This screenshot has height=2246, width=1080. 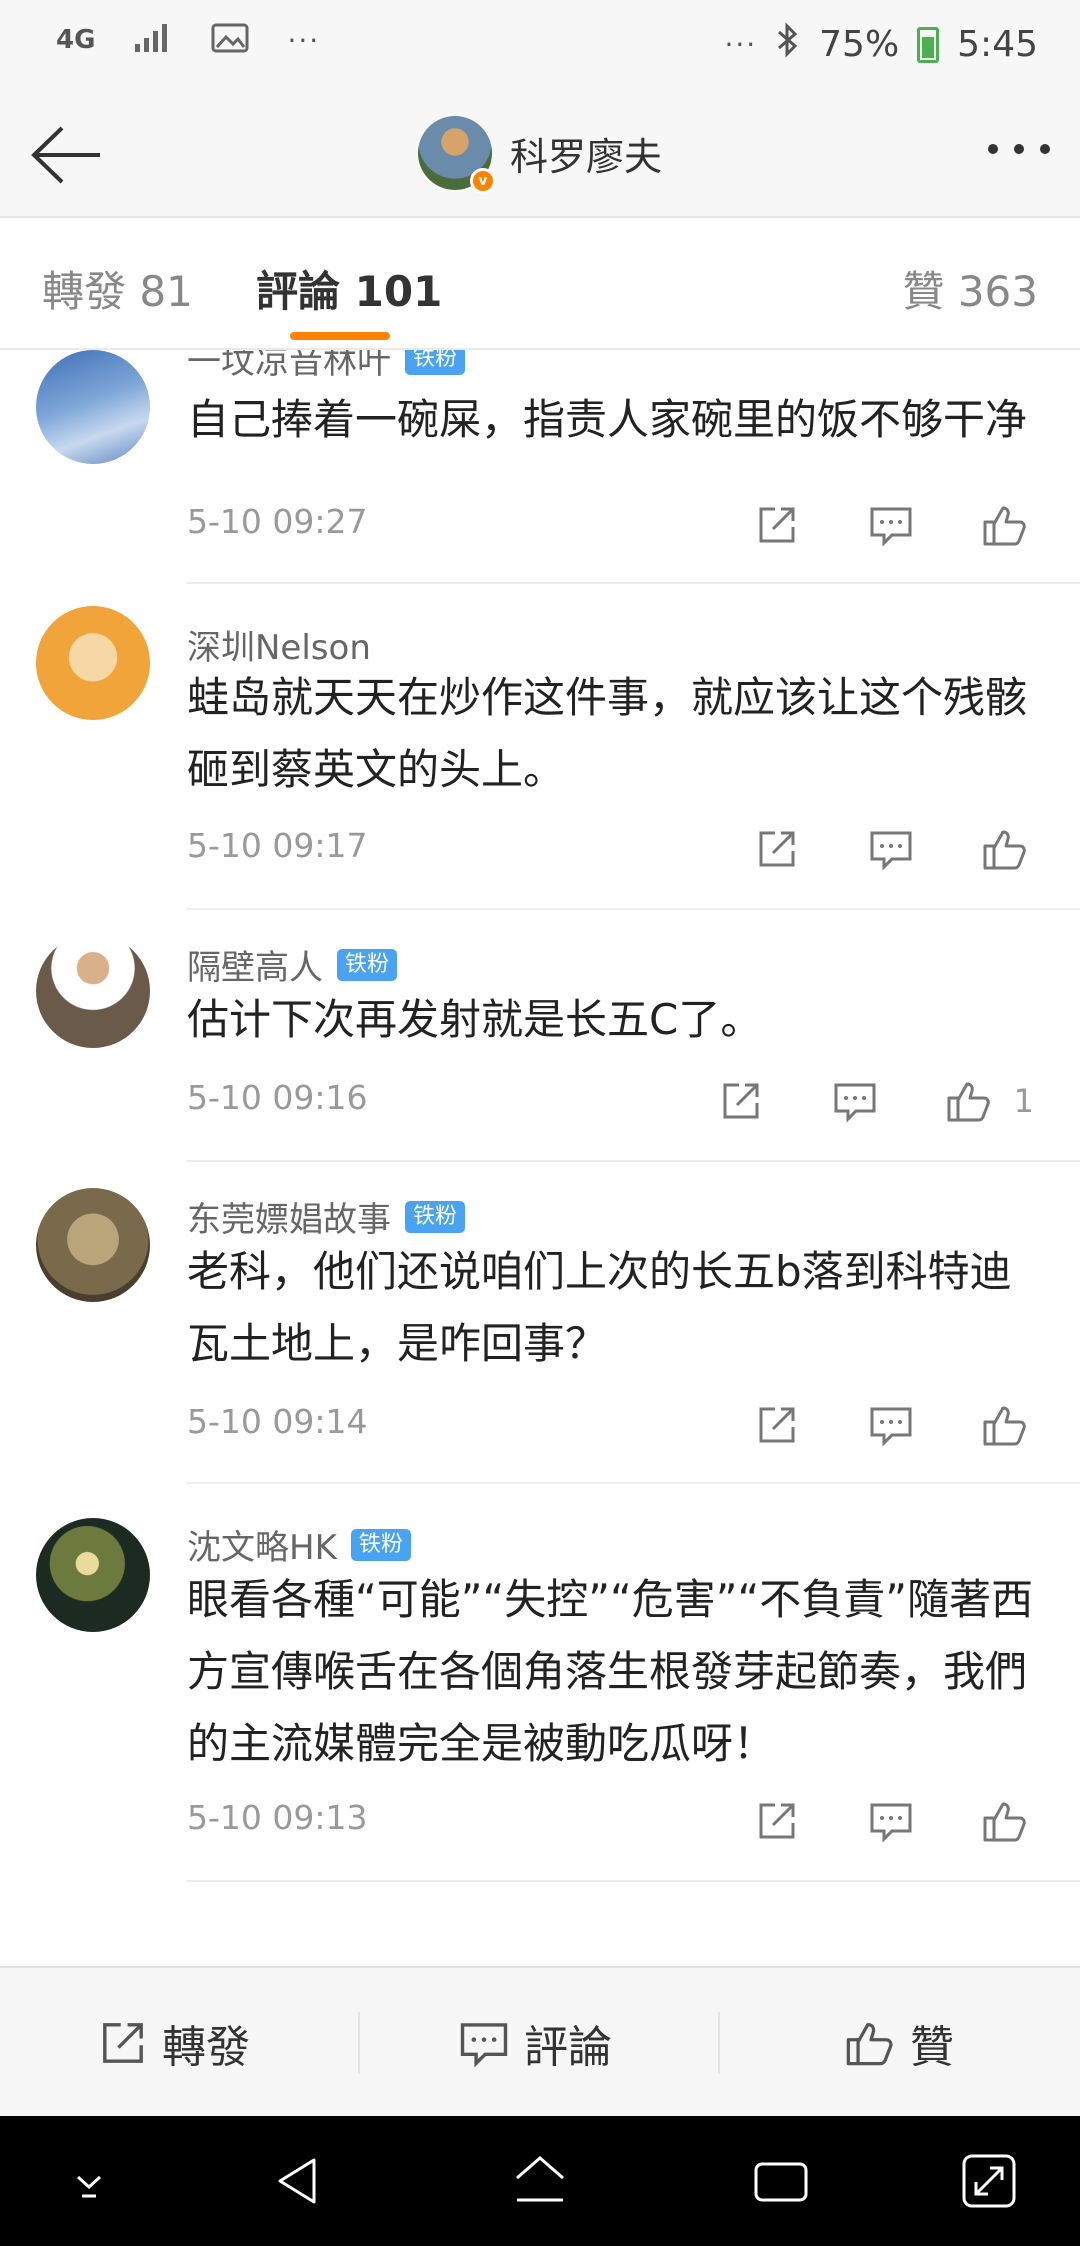 I want to click on comment-author: 东莞嫖娼故事 铁粉, so click(x=326, y=1216).